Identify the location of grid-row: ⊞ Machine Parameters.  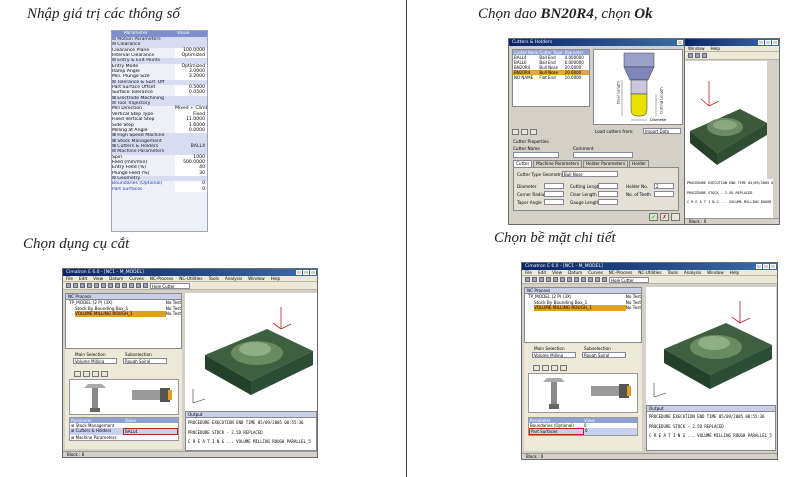
(124, 437).